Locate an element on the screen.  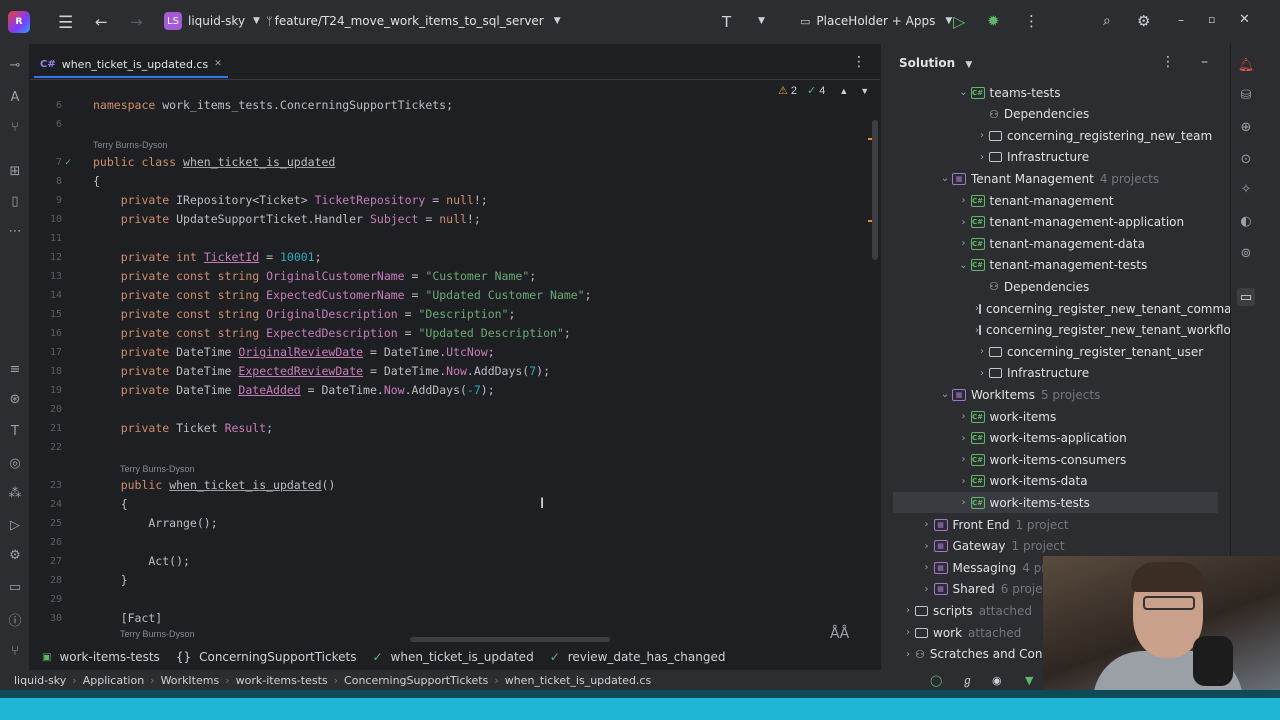
tab-options-icon: ⋮ is located at coordinates (859, 62).